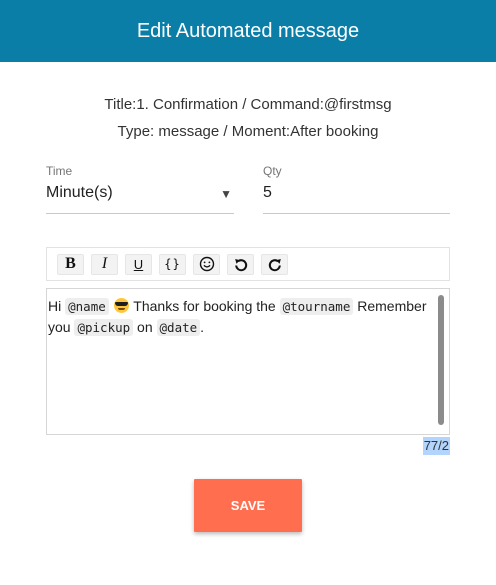 The height and width of the screenshot is (585, 496). Describe the element at coordinates (104, 264) in the screenshot. I see `italic-button: I` at that location.